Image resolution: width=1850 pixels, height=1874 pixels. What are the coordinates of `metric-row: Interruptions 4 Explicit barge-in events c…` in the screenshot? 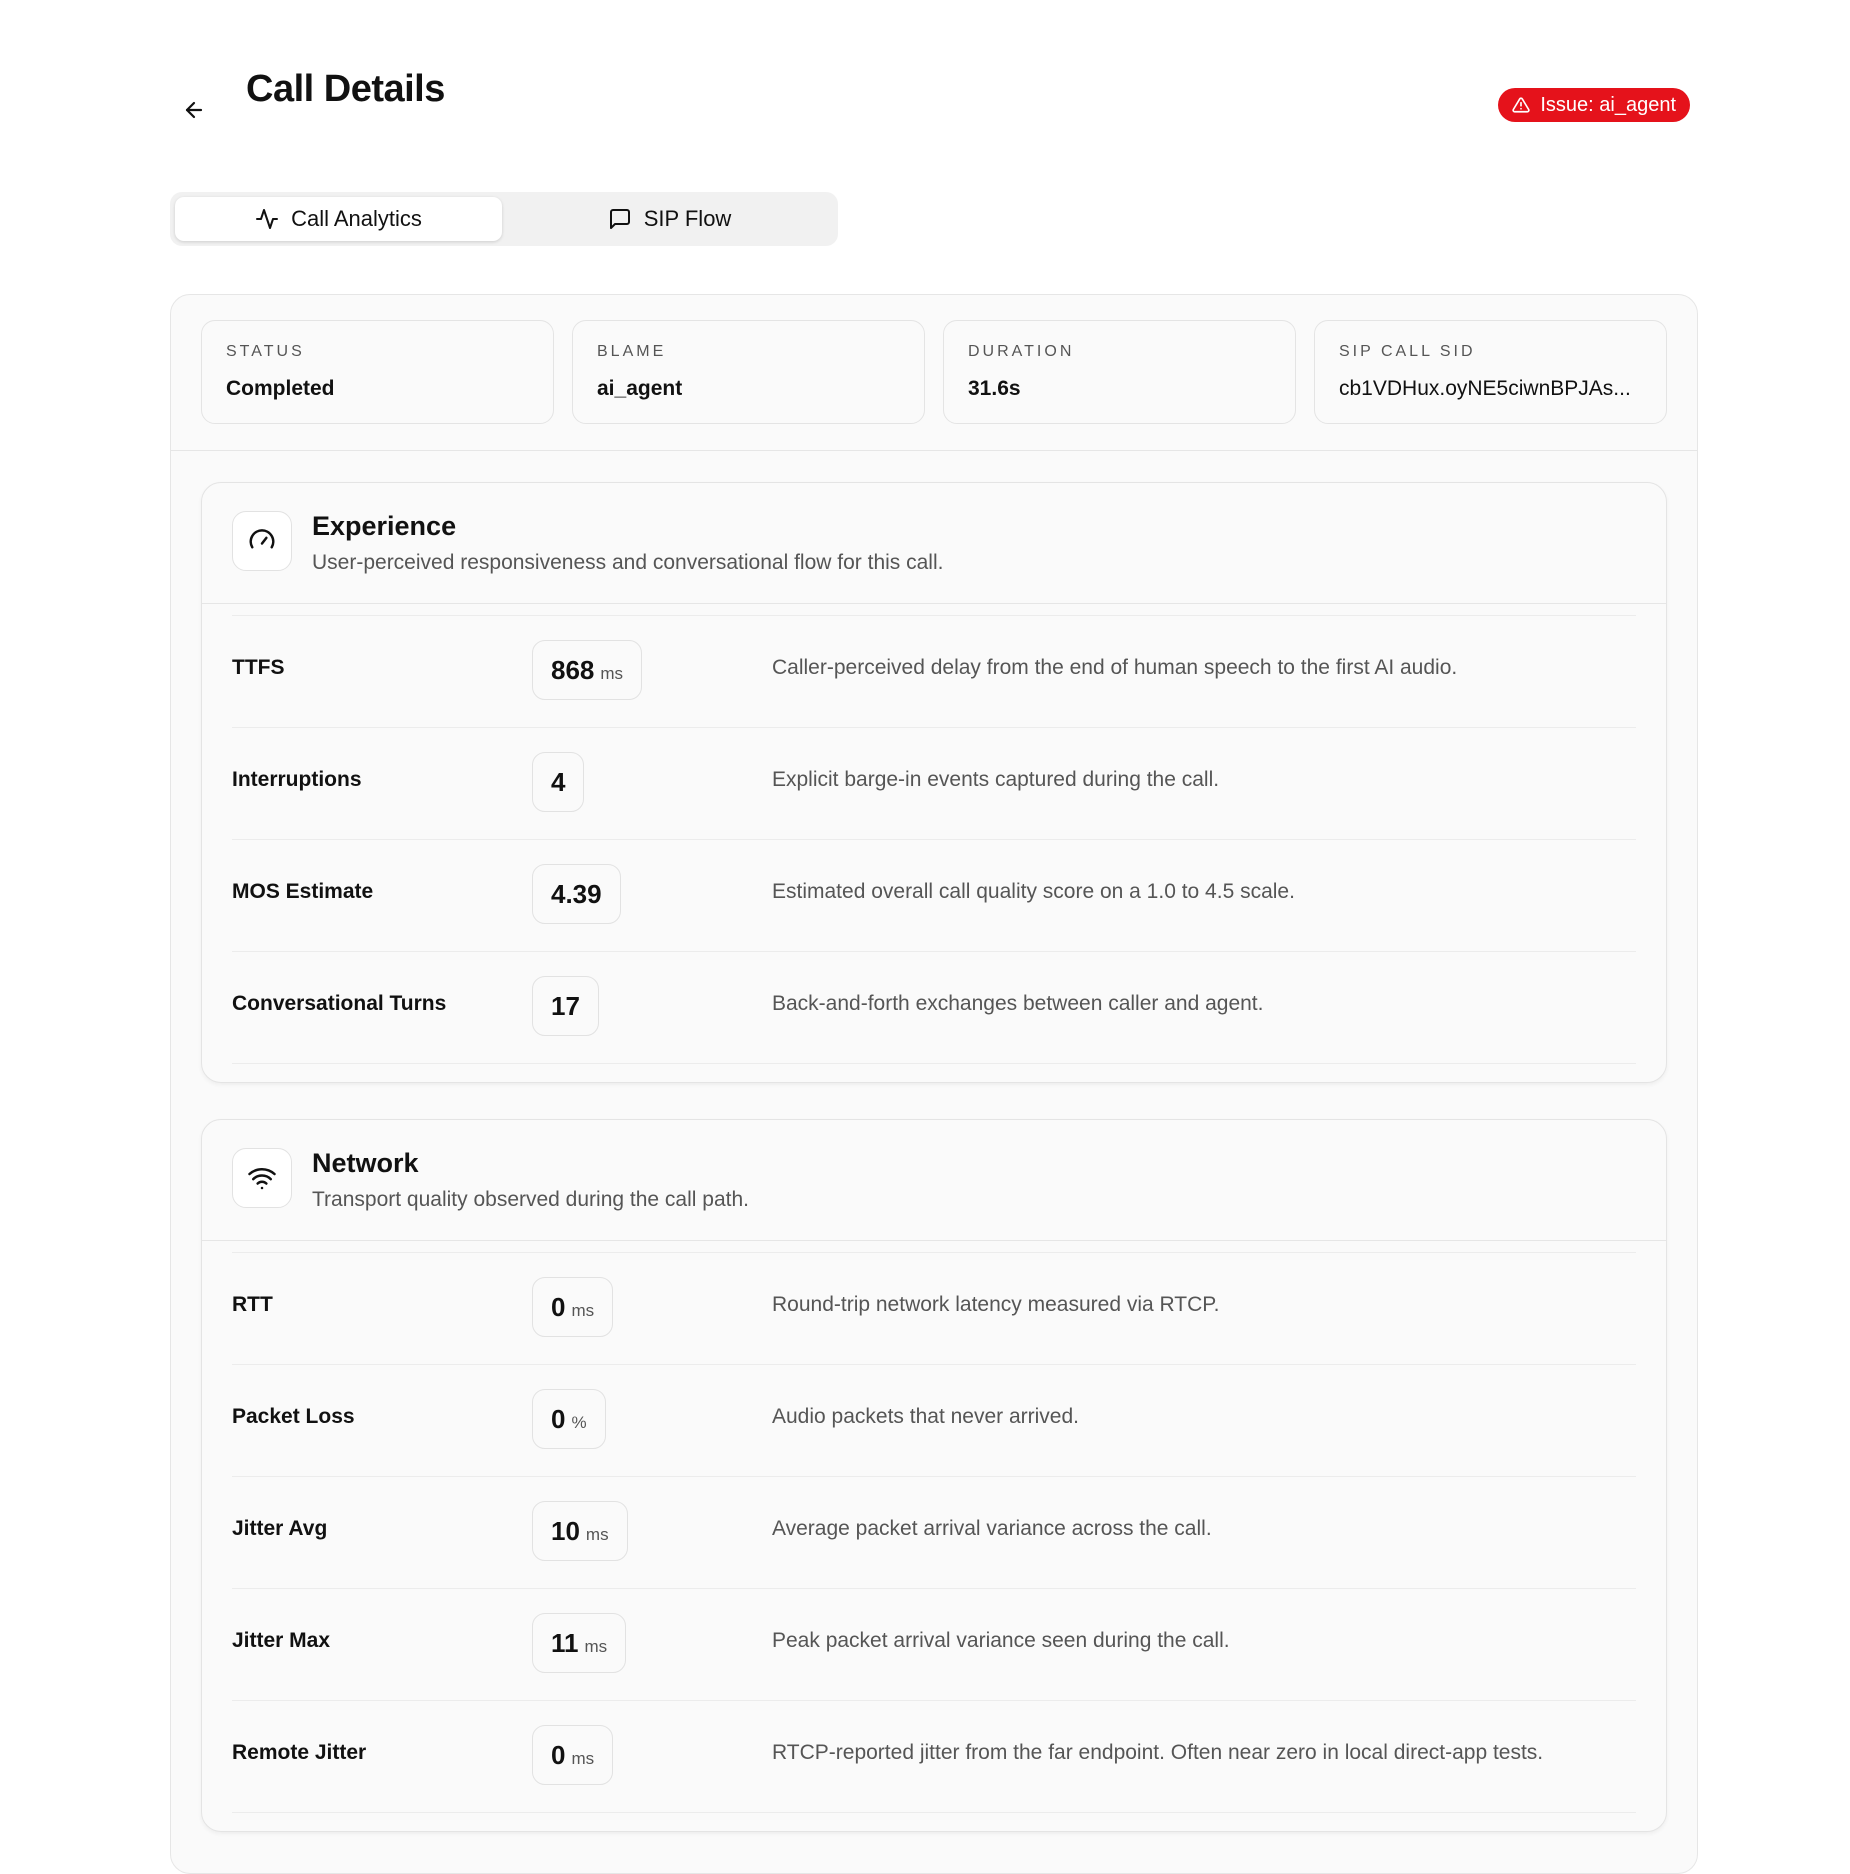 It's located at (934, 784).